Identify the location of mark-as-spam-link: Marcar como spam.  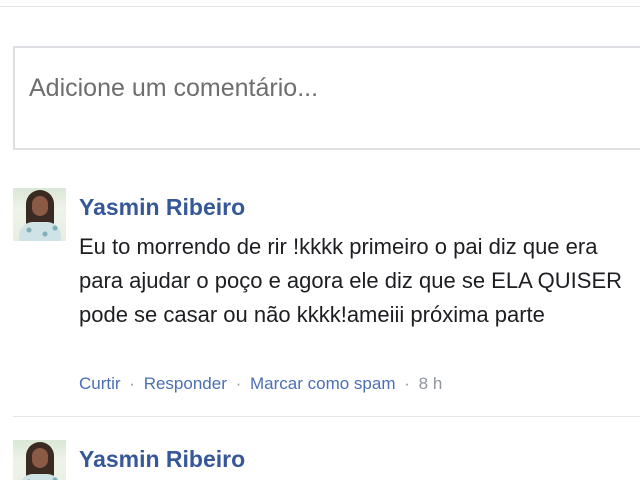
(322, 383).